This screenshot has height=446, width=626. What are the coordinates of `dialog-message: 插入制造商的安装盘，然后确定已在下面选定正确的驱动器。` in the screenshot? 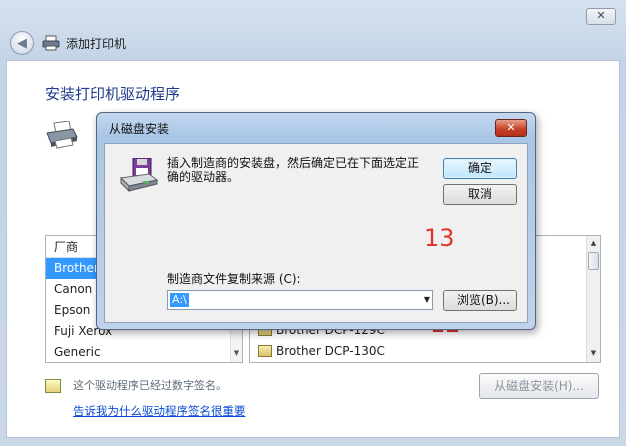 It's located at (293, 170).